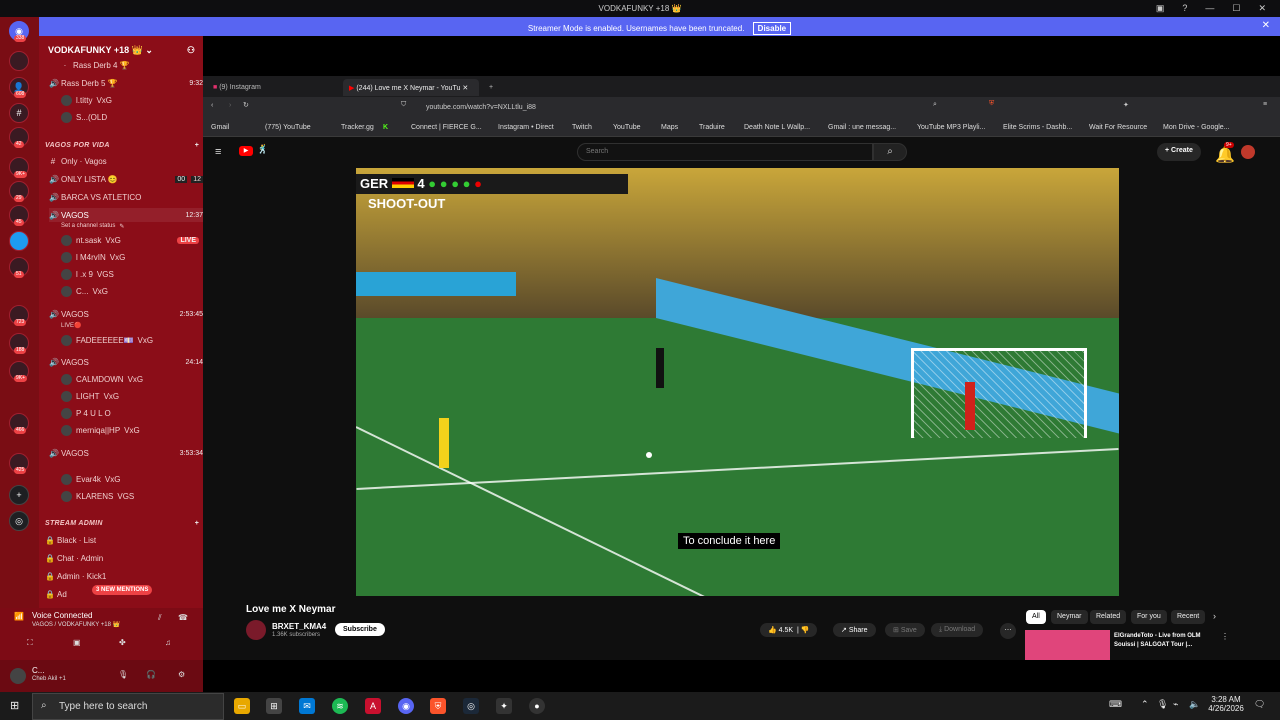 The width and height of the screenshot is (1280, 720). Describe the element at coordinates (122, 576) in the screenshot. I see `text-channel: 🔒 Admin · Kick1` at that location.